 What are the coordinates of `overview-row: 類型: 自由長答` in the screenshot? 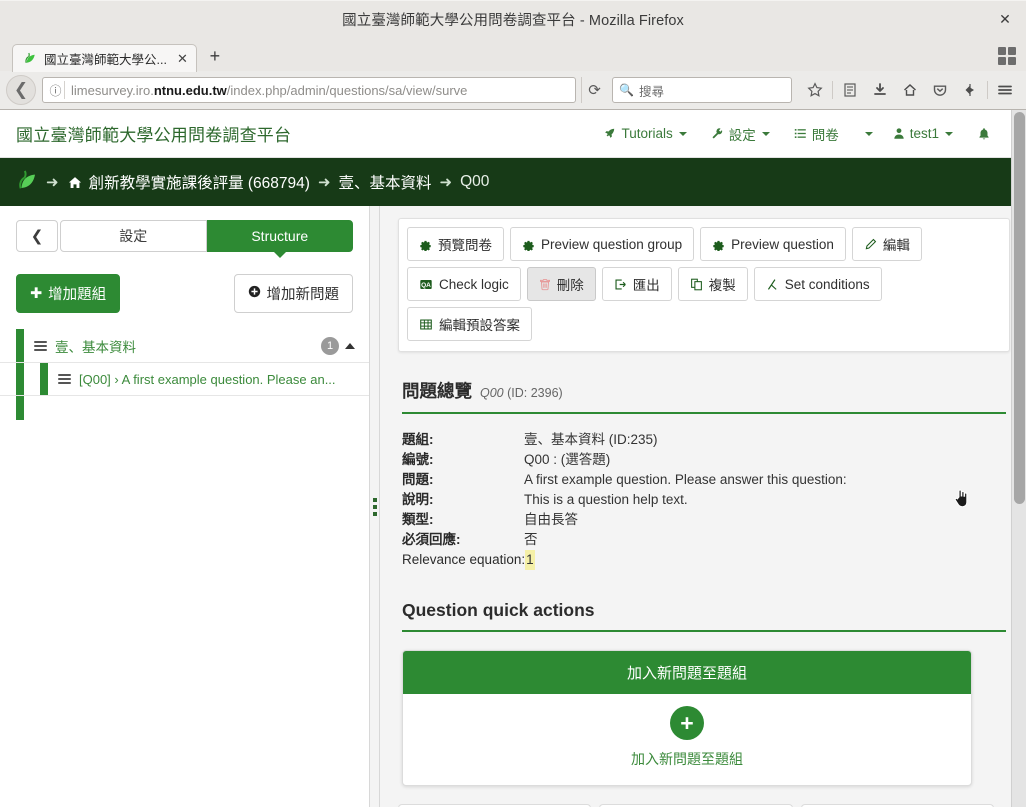 It's located at (704, 520).